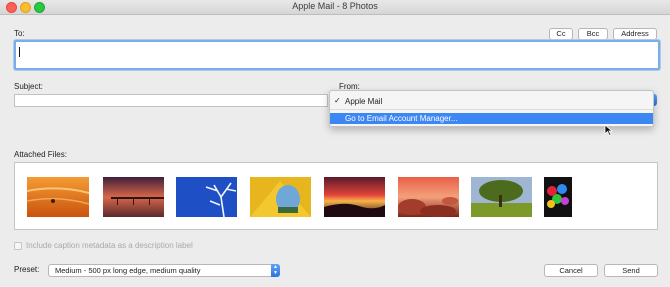 The width and height of the screenshot is (670, 287). I want to click on rocky-shore-sunset-photo, so click(428, 197).